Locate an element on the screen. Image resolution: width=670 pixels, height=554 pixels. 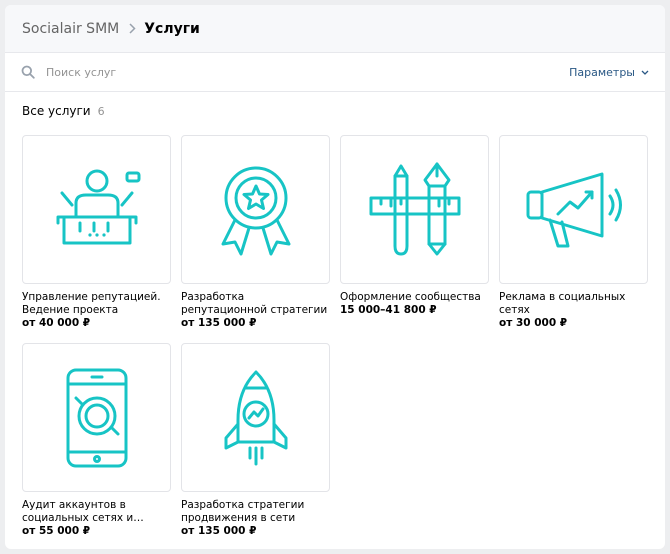
service-title: Разработка стратегии продвижения в сети is located at coordinates (255, 512).